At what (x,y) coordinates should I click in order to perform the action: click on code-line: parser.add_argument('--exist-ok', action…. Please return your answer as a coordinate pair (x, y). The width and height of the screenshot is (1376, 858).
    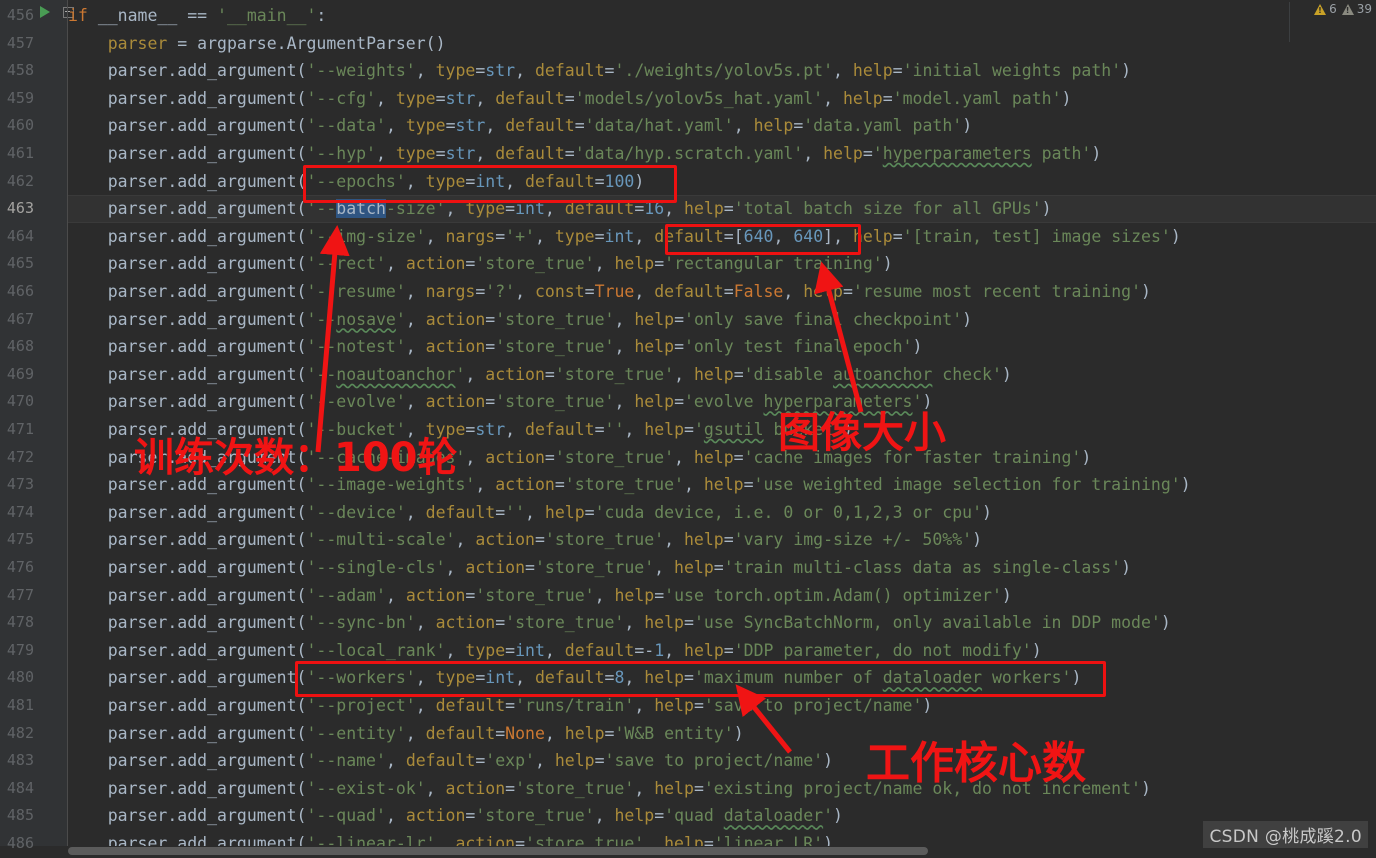
    Looking at the image, I should click on (609, 789).